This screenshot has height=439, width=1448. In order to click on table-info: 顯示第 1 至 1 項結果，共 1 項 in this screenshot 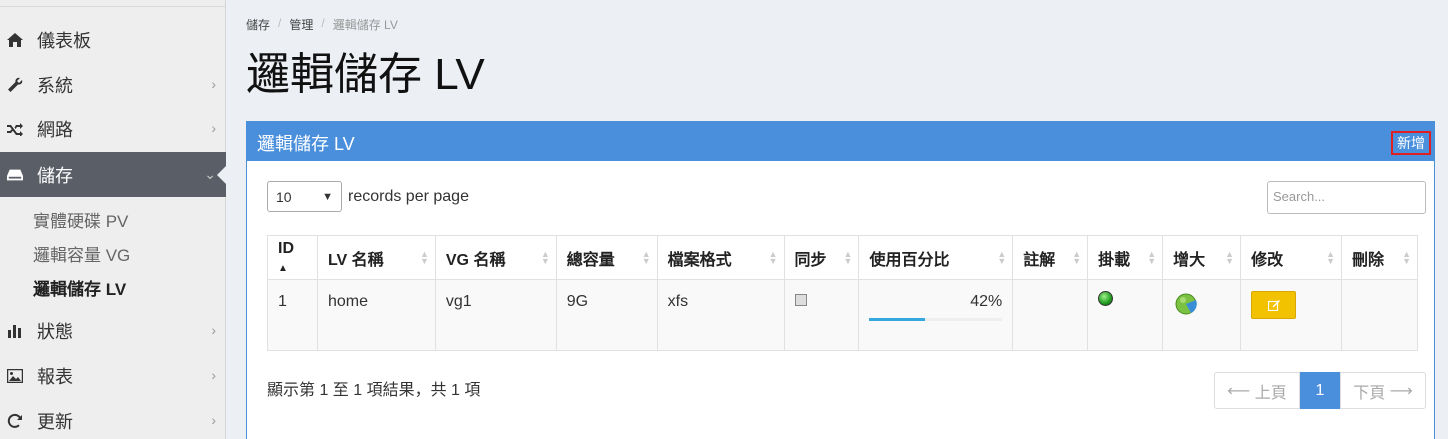, I will do `click(374, 390)`.